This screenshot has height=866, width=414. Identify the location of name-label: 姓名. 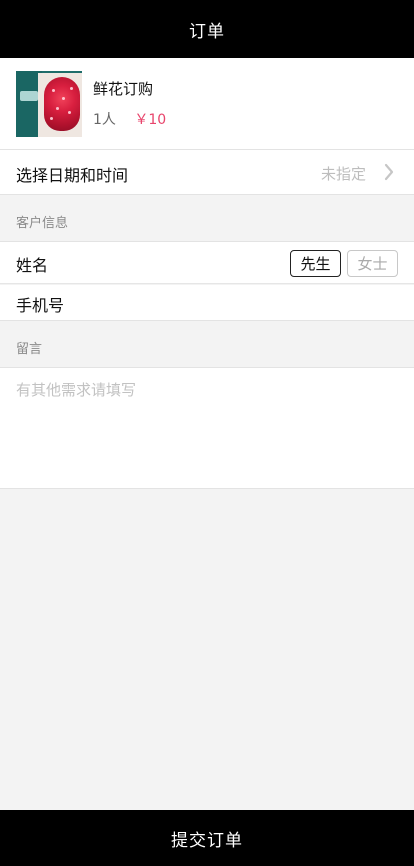
(32, 265).